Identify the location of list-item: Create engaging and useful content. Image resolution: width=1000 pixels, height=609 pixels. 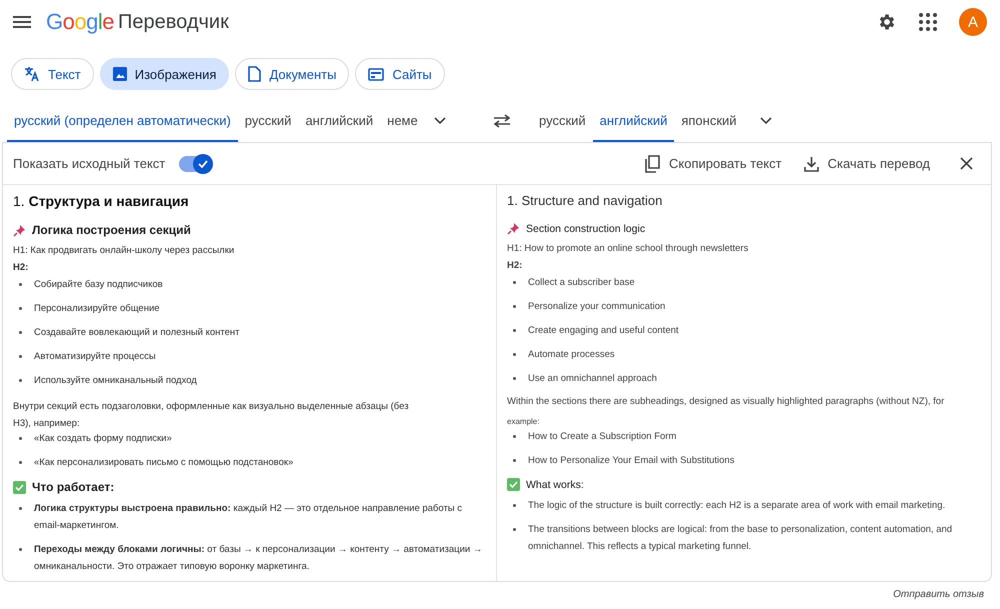
(603, 331).